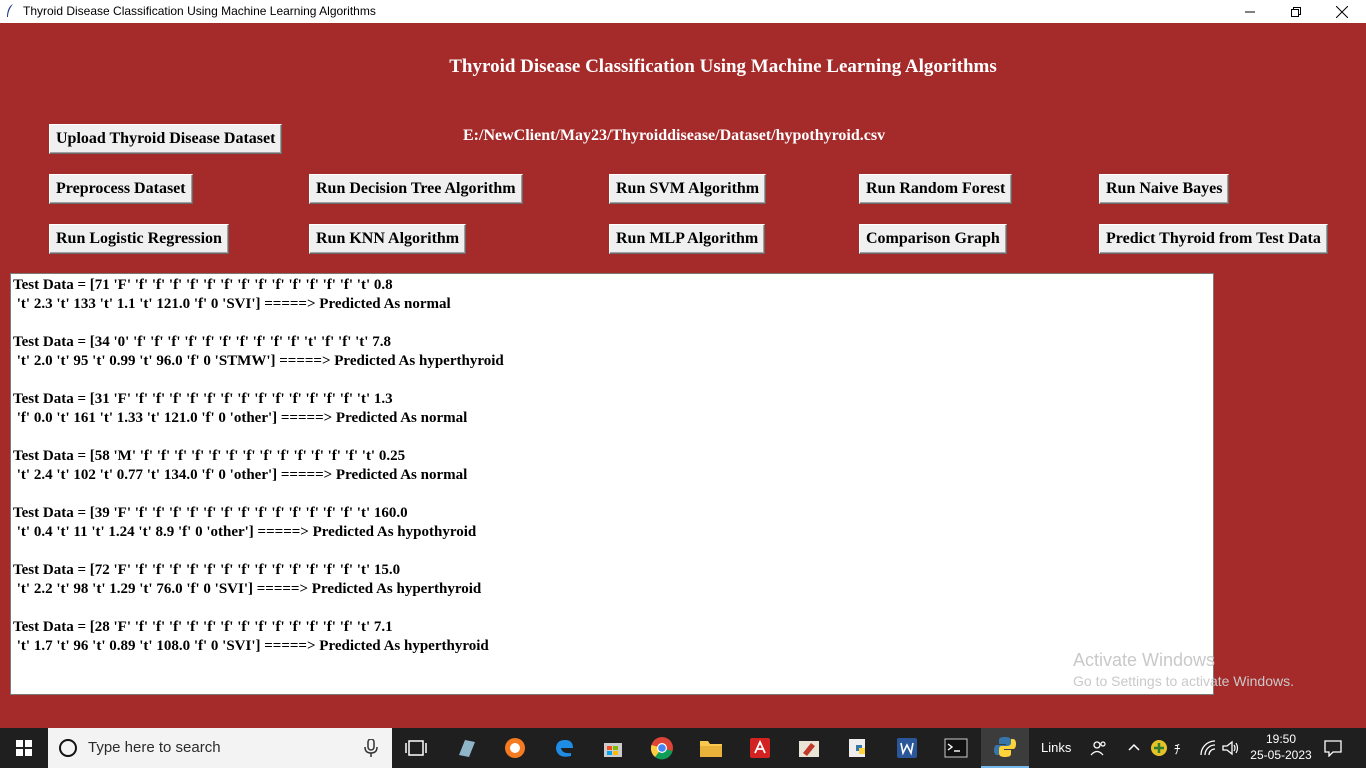  What do you see at coordinates (687, 239) in the screenshot?
I see `mlp-button: Run MLP Algorithm` at bounding box center [687, 239].